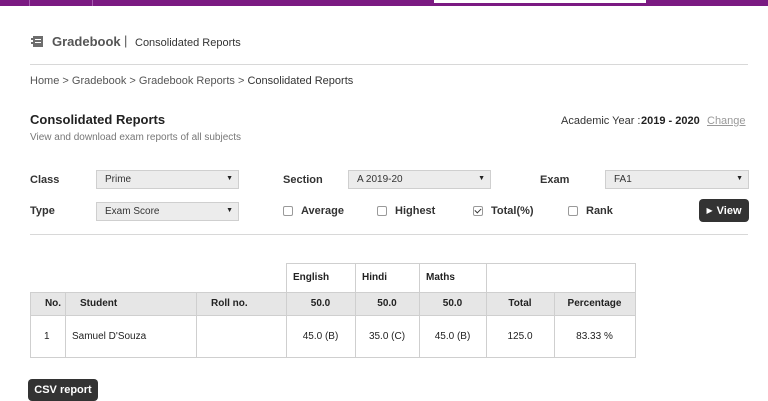  I want to click on subject-header-maths: Maths, so click(440, 277).